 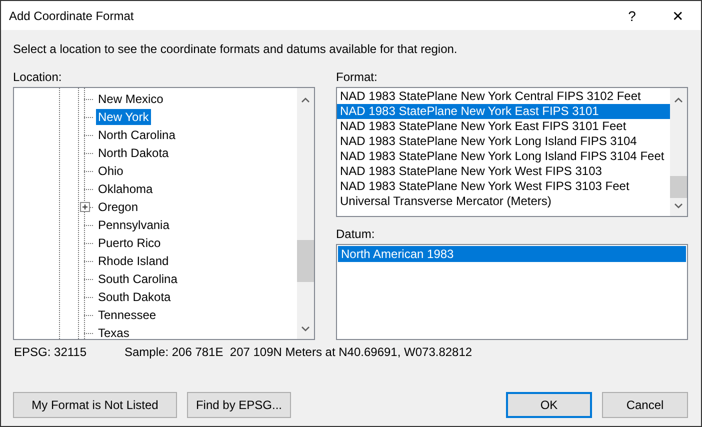 I want to click on dialog-button: My Format is Not Listed, so click(x=95, y=405).